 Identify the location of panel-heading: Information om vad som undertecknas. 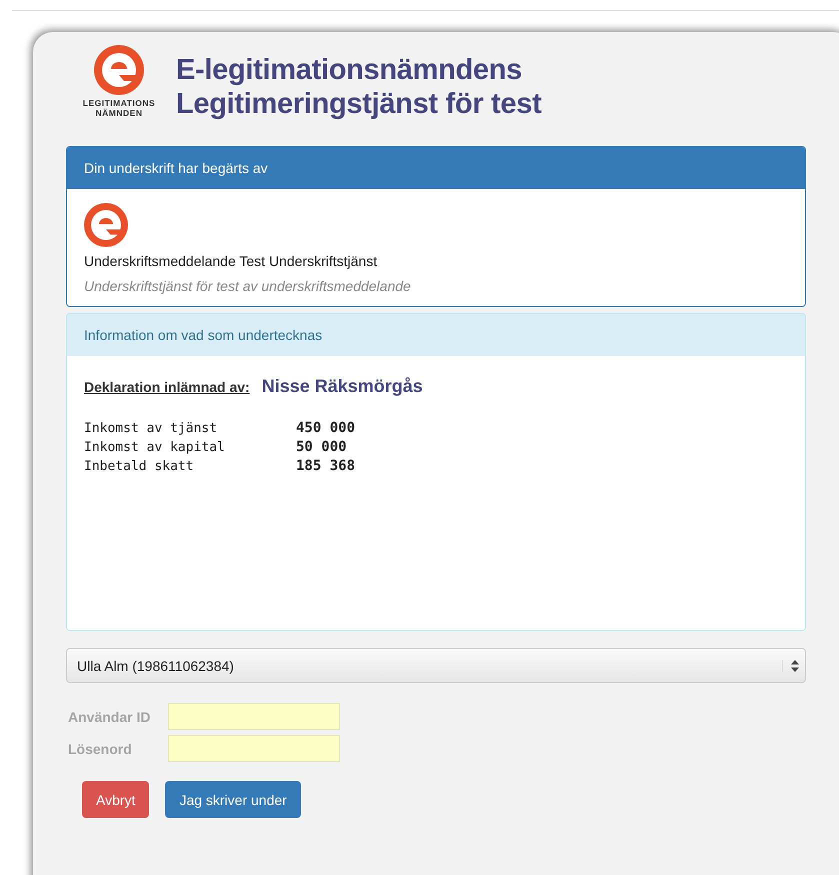
(436, 335).